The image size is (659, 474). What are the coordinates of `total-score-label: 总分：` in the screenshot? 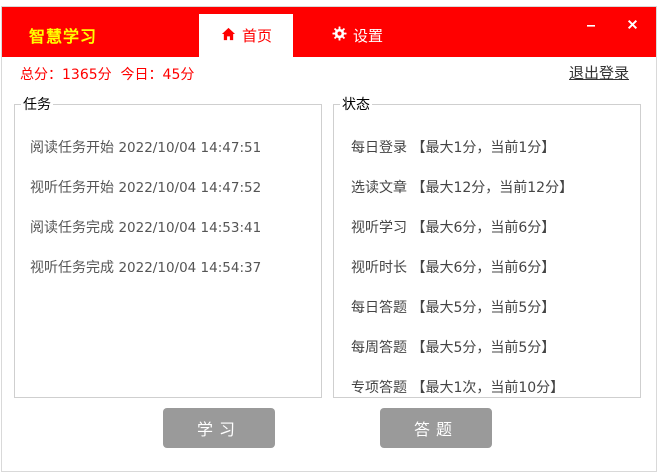 It's located at (41, 75).